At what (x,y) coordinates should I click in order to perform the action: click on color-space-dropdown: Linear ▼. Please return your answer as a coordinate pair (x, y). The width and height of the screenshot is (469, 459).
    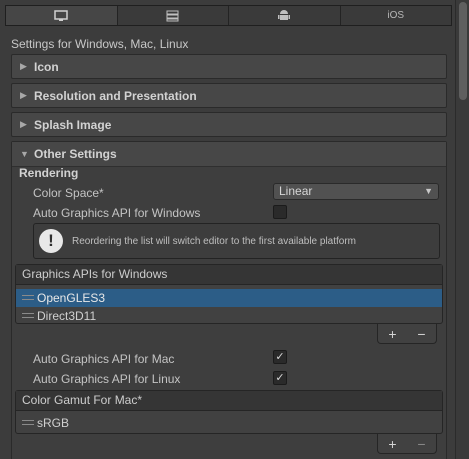
    Looking at the image, I should click on (356, 191).